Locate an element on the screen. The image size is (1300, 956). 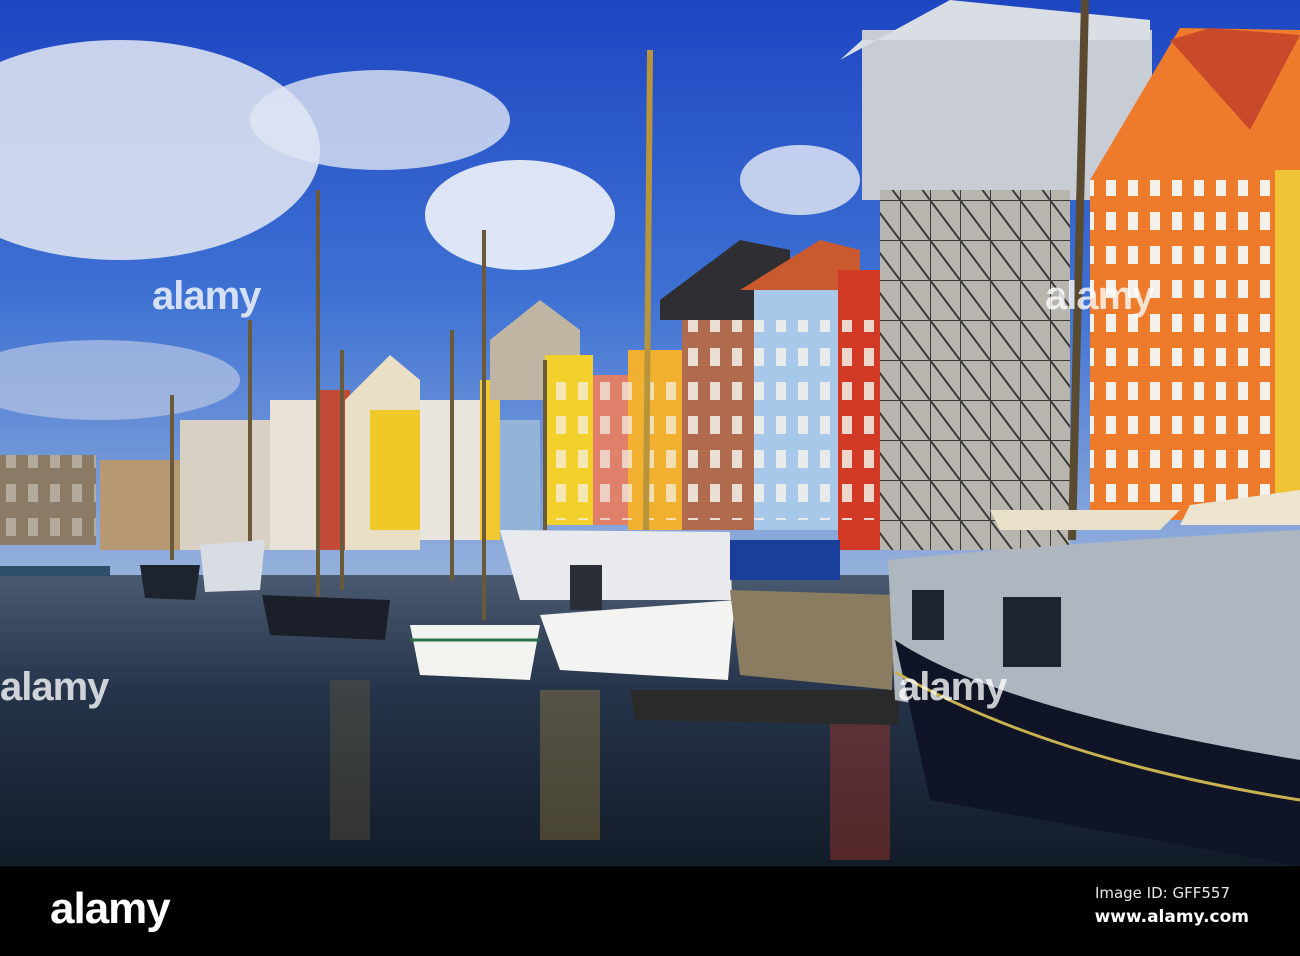
image-id: Image ID: GFF557 is located at coordinates (1162, 893).